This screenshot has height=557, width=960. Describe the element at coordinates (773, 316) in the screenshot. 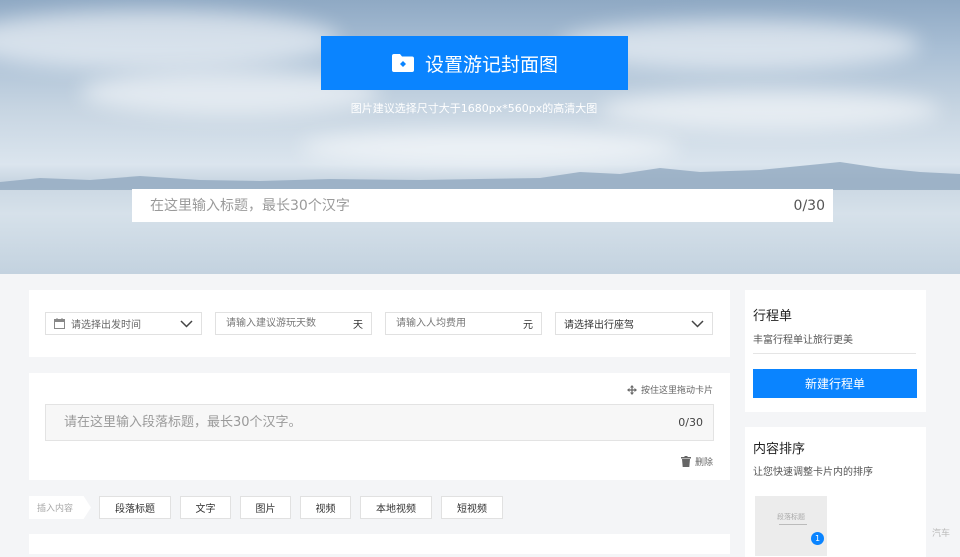

I see `itinerary-title: 行程单` at that location.